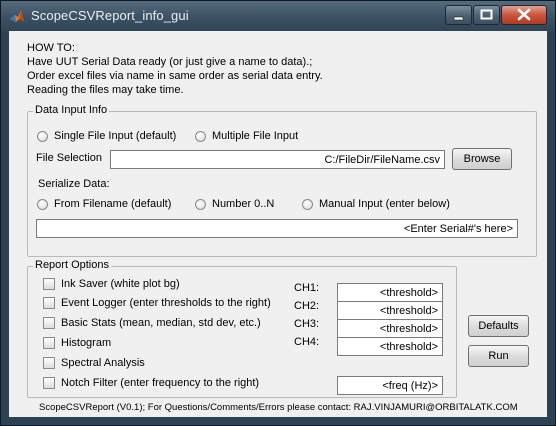  What do you see at coordinates (498, 356) in the screenshot?
I see `run-button: Run` at bounding box center [498, 356].